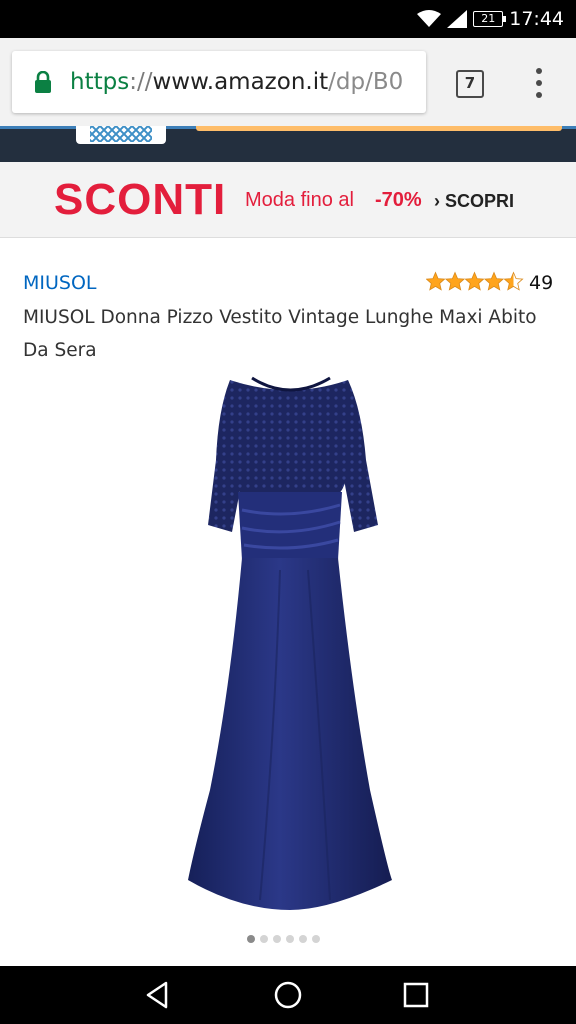 The height and width of the screenshot is (1024, 576). Describe the element at coordinates (474, 201) in the screenshot. I see `promo-cta-link: › SCOPRI` at that location.